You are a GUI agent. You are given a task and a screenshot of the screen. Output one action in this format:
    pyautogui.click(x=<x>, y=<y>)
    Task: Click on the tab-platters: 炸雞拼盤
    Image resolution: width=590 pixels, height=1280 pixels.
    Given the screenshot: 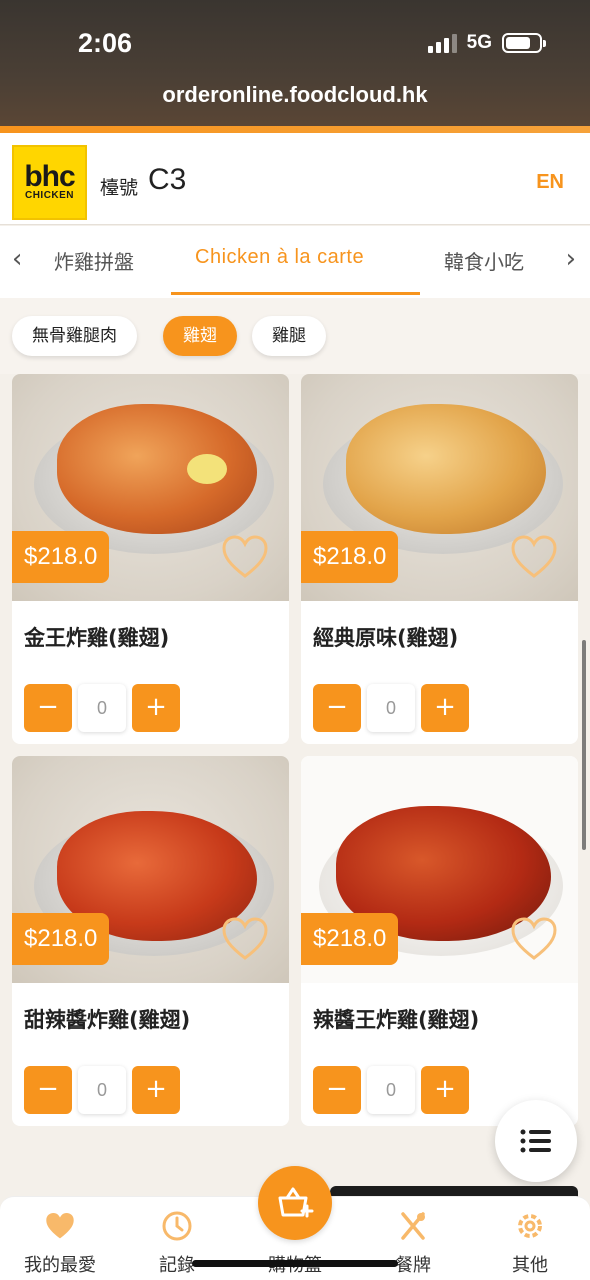 What is the action you would take?
    pyautogui.click(x=94, y=260)
    